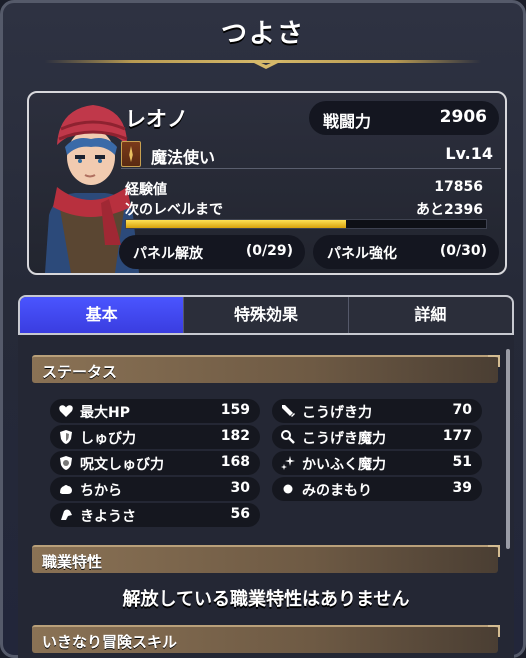 This screenshot has width=526, height=658. I want to click on traits-section-title: 職業特性, so click(72, 562).